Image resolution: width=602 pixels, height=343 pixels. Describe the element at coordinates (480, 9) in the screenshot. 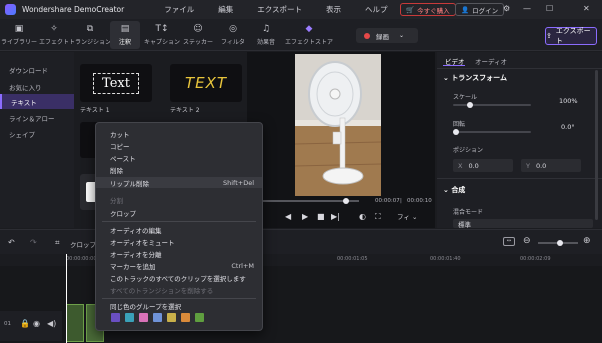

I see `login-button: 👤 ログイン` at that location.